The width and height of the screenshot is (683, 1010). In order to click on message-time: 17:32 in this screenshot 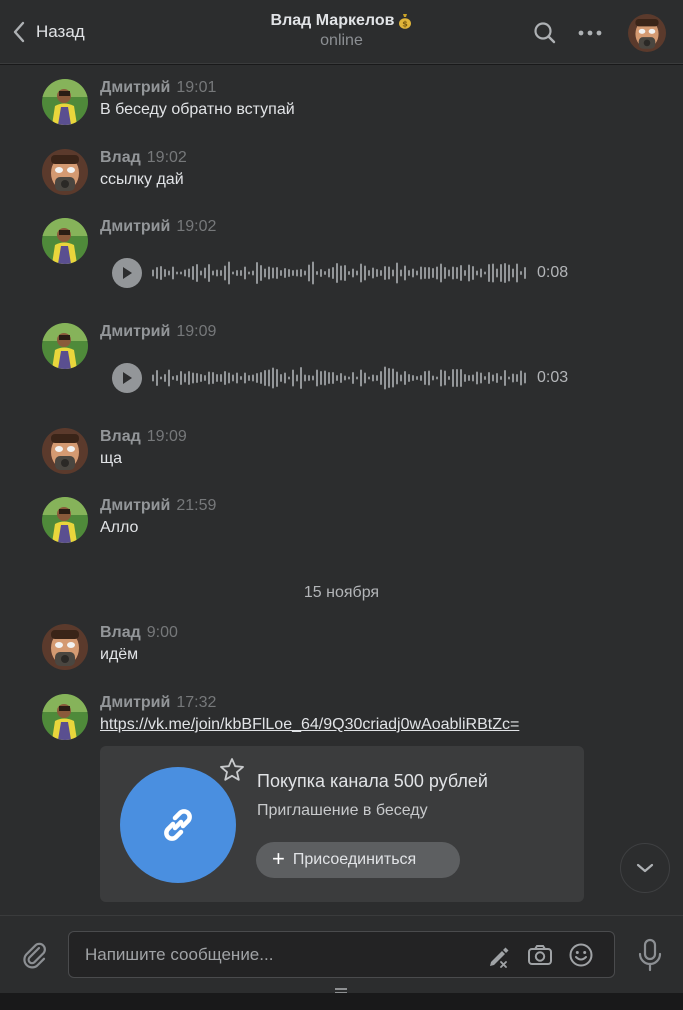, I will do `click(196, 702)`.